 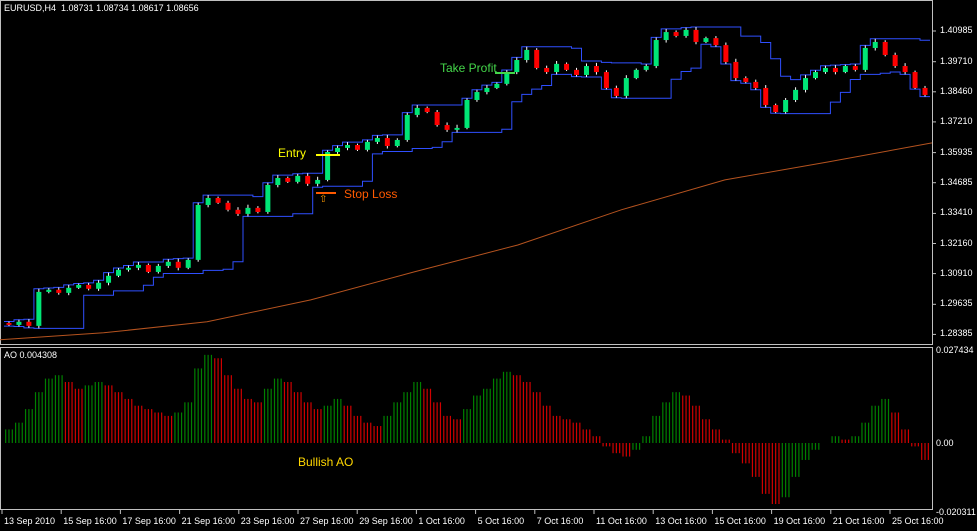 What do you see at coordinates (267, 521) in the screenshot?
I see `x-tick-label: 23 Sep 16:00` at bounding box center [267, 521].